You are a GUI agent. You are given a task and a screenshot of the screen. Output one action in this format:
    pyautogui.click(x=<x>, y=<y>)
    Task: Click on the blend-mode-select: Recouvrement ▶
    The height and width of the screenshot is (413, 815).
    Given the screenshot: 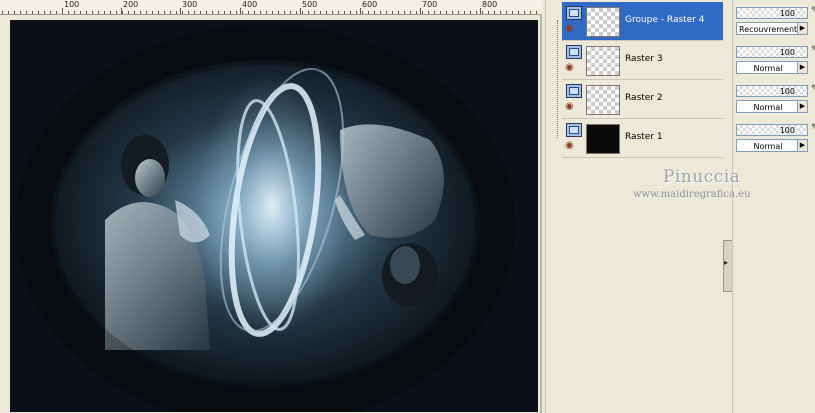 What is the action you would take?
    pyautogui.click(x=772, y=28)
    